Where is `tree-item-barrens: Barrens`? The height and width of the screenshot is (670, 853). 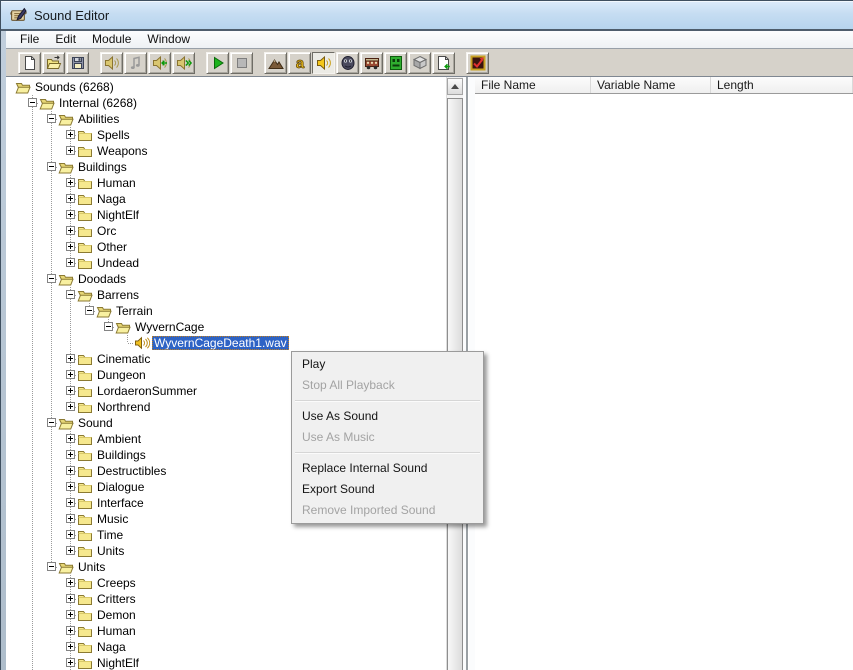 tree-item-barrens: Barrens is located at coordinates (226, 295).